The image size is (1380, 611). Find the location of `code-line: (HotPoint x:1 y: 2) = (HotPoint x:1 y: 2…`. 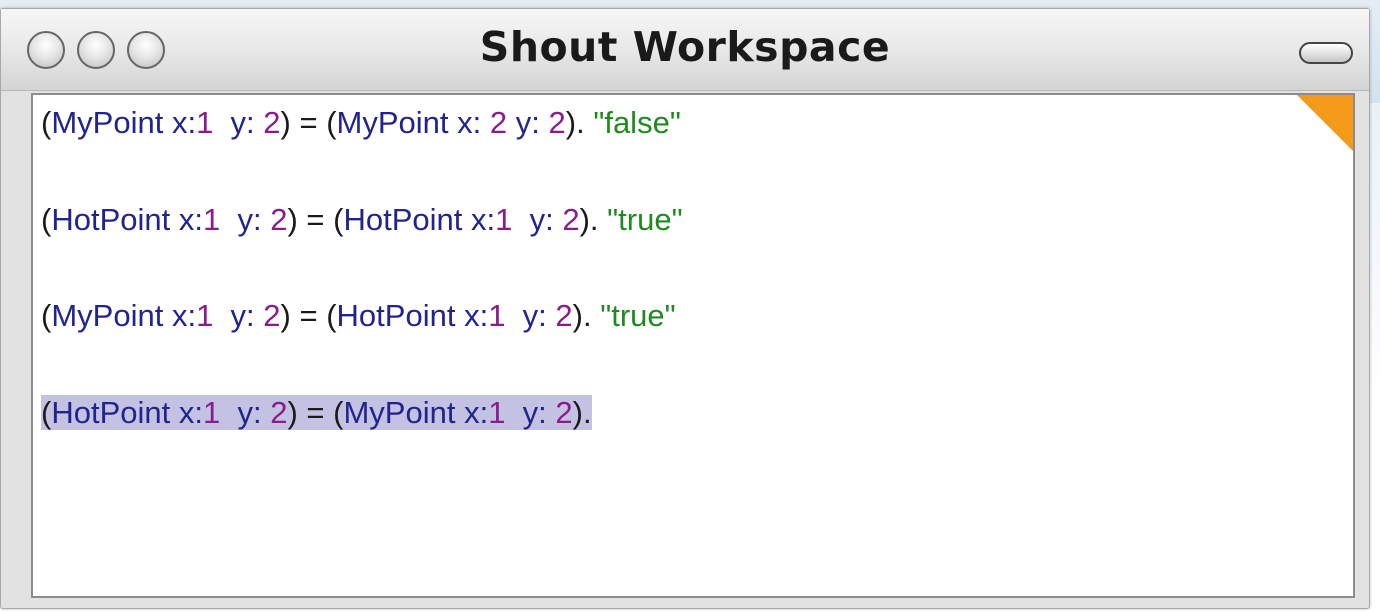

code-line: (HotPoint x:1 y: 2) = (HotPoint x:1 y: 2… is located at coordinates (362, 220).